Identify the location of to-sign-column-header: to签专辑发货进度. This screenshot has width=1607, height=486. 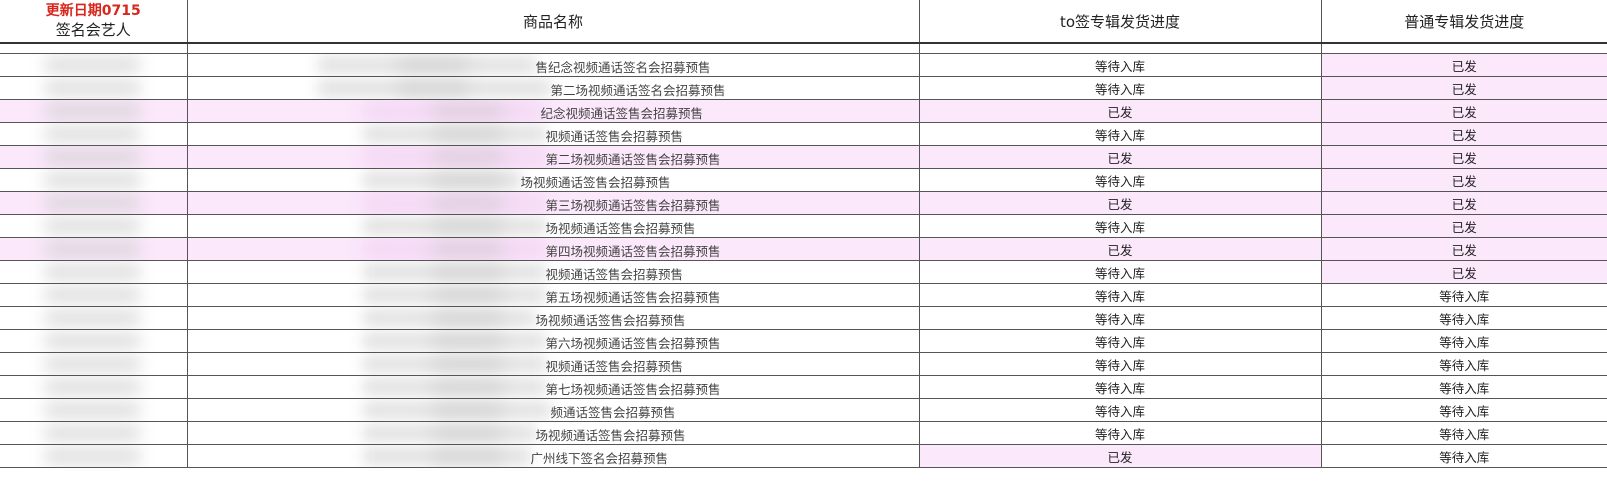
(1120, 22).